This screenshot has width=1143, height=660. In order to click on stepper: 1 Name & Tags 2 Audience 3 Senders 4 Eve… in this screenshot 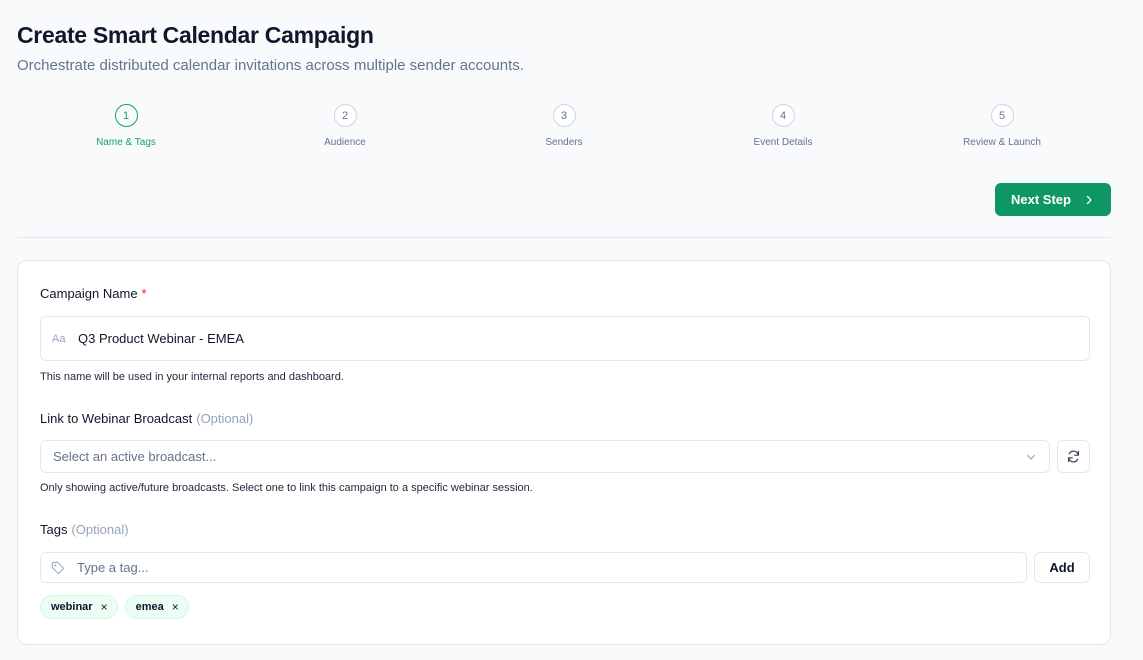, I will do `click(564, 129)`.